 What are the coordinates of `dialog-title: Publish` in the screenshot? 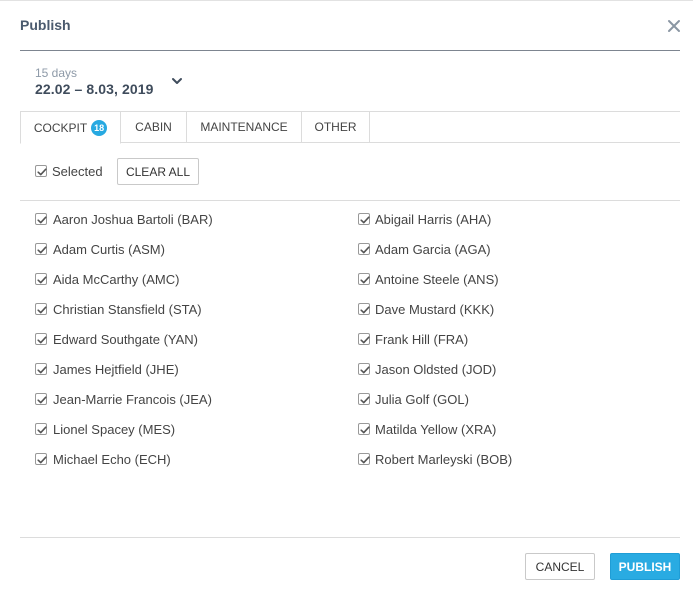 It's located at (45, 25).